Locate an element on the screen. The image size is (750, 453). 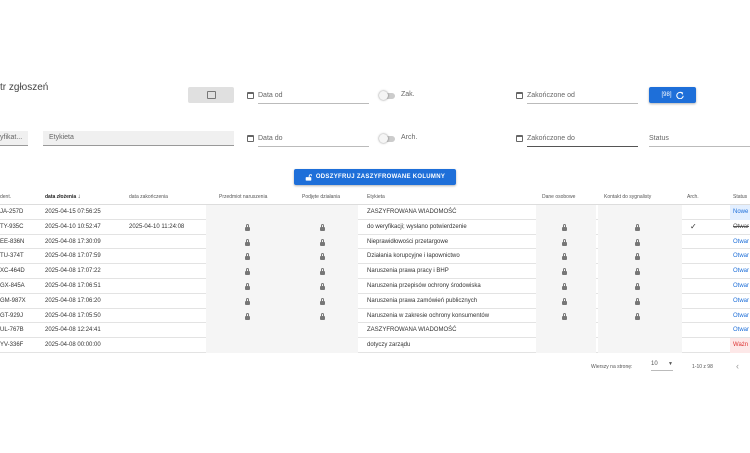
cell-ident: TU-374T is located at coordinates (12, 256).